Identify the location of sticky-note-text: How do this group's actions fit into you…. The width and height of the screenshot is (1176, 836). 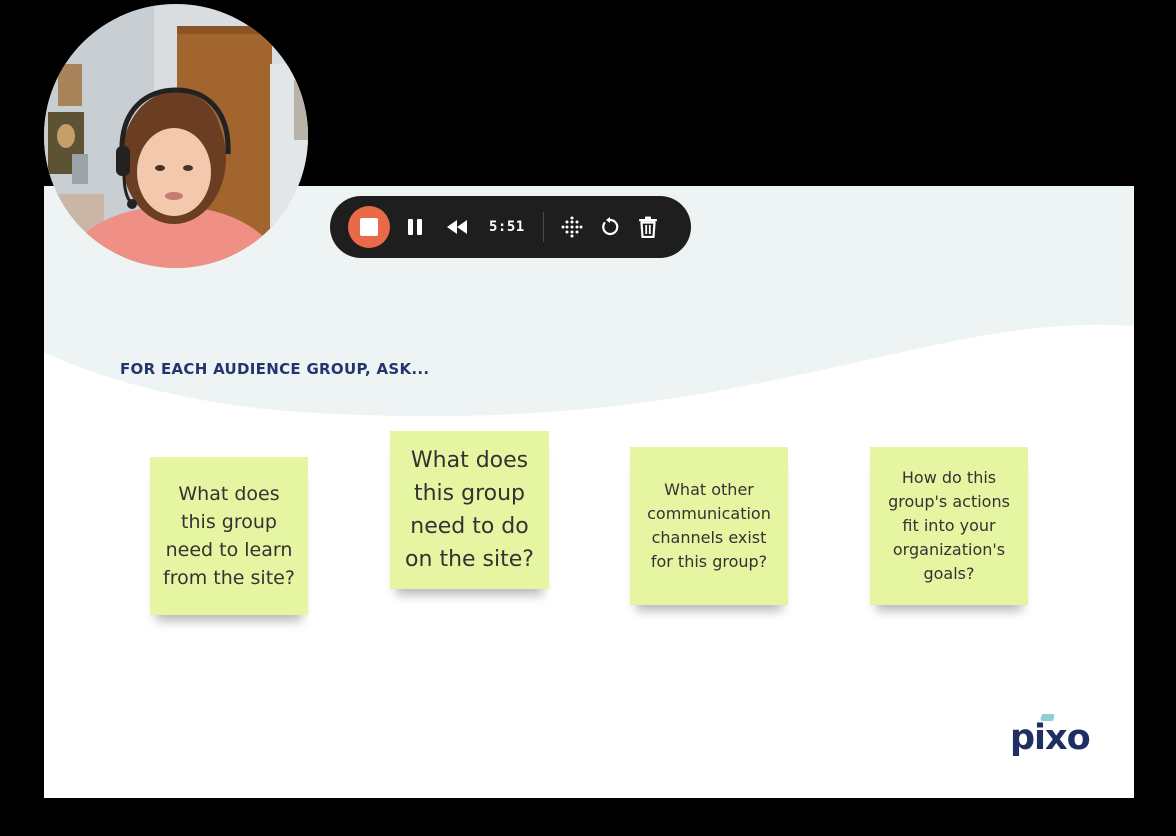
(949, 525).